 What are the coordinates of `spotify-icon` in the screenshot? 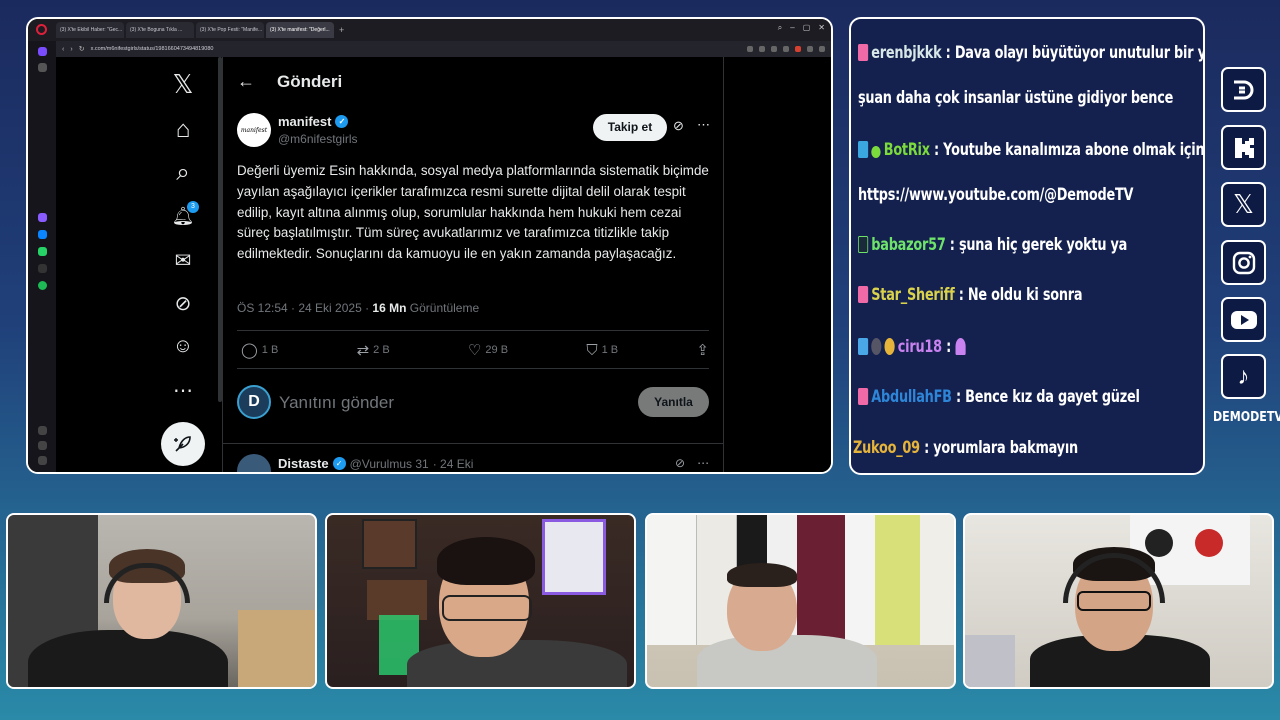 It's located at (42, 285).